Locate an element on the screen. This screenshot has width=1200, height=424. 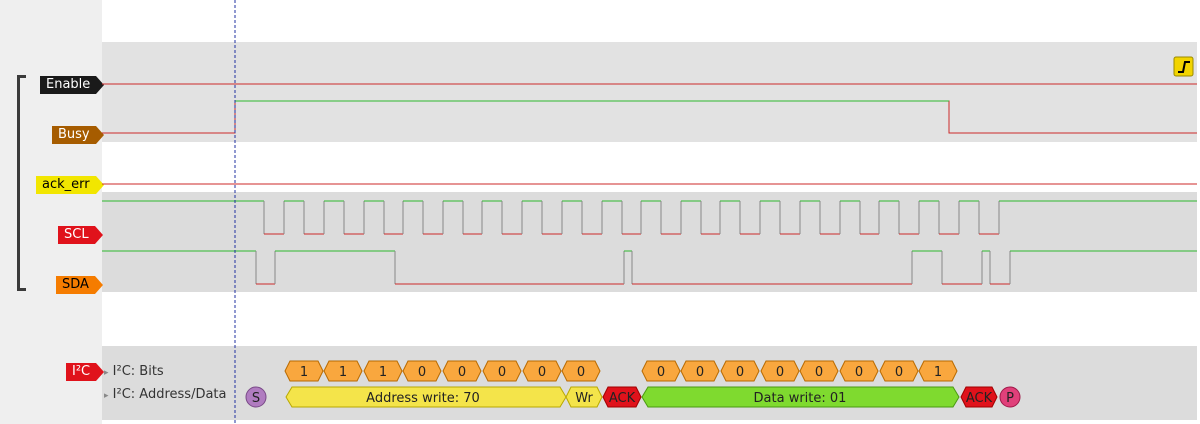
ack2-label: ACK is located at coordinates (979, 398).